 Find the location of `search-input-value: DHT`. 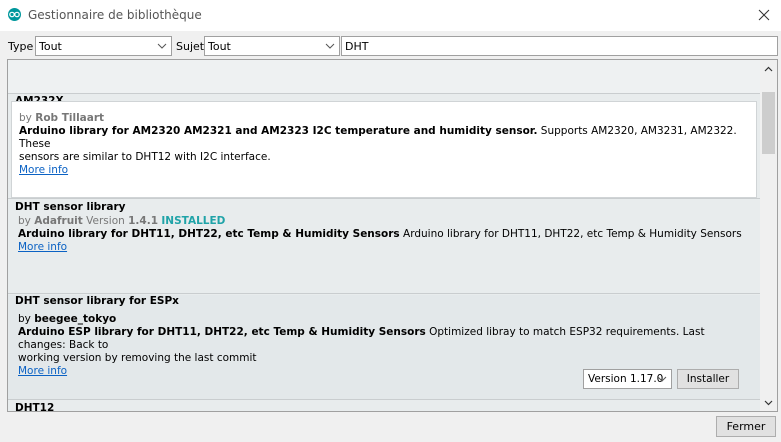

search-input-value: DHT is located at coordinates (357, 46).